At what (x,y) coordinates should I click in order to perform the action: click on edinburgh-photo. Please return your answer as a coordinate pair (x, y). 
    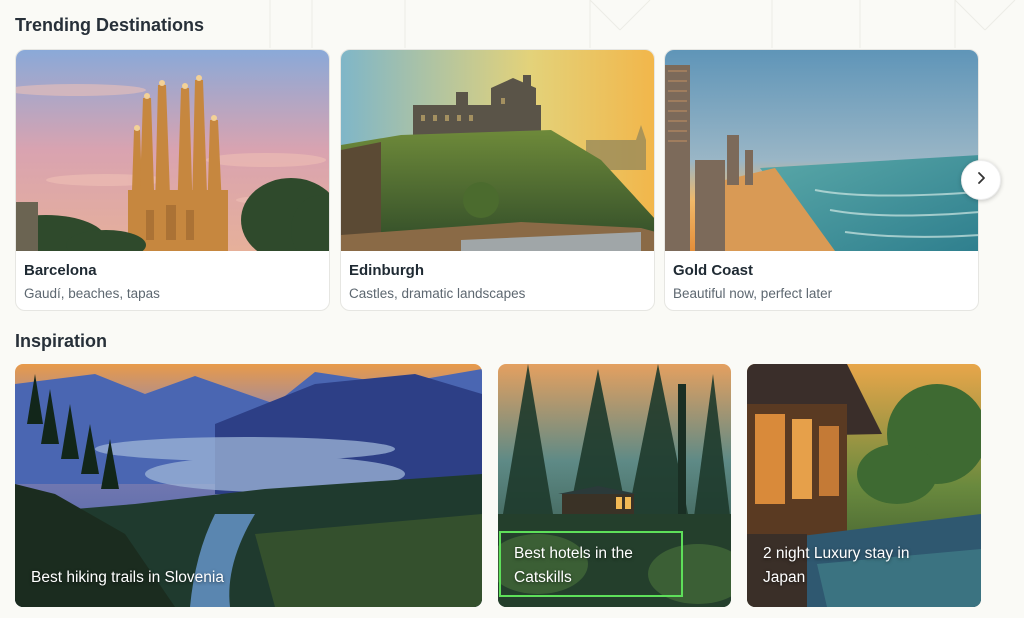
    Looking at the image, I should click on (497, 150).